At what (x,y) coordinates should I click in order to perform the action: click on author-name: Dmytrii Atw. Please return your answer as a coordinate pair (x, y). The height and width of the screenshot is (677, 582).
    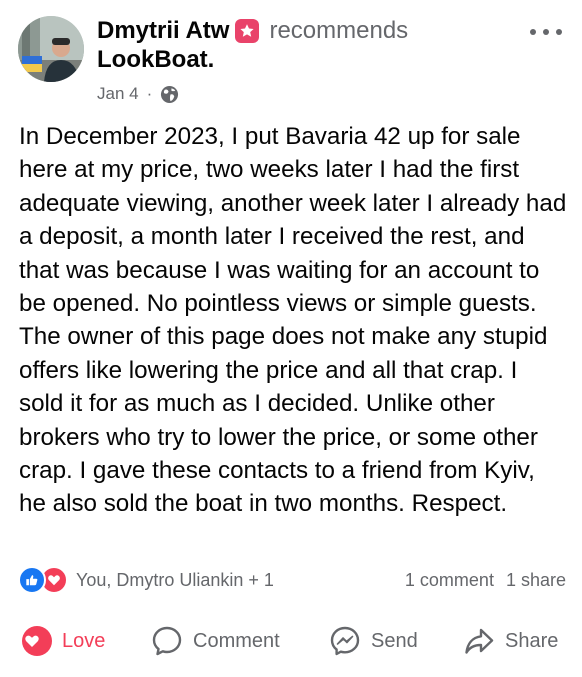
    Looking at the image, I should click on (163, 31).